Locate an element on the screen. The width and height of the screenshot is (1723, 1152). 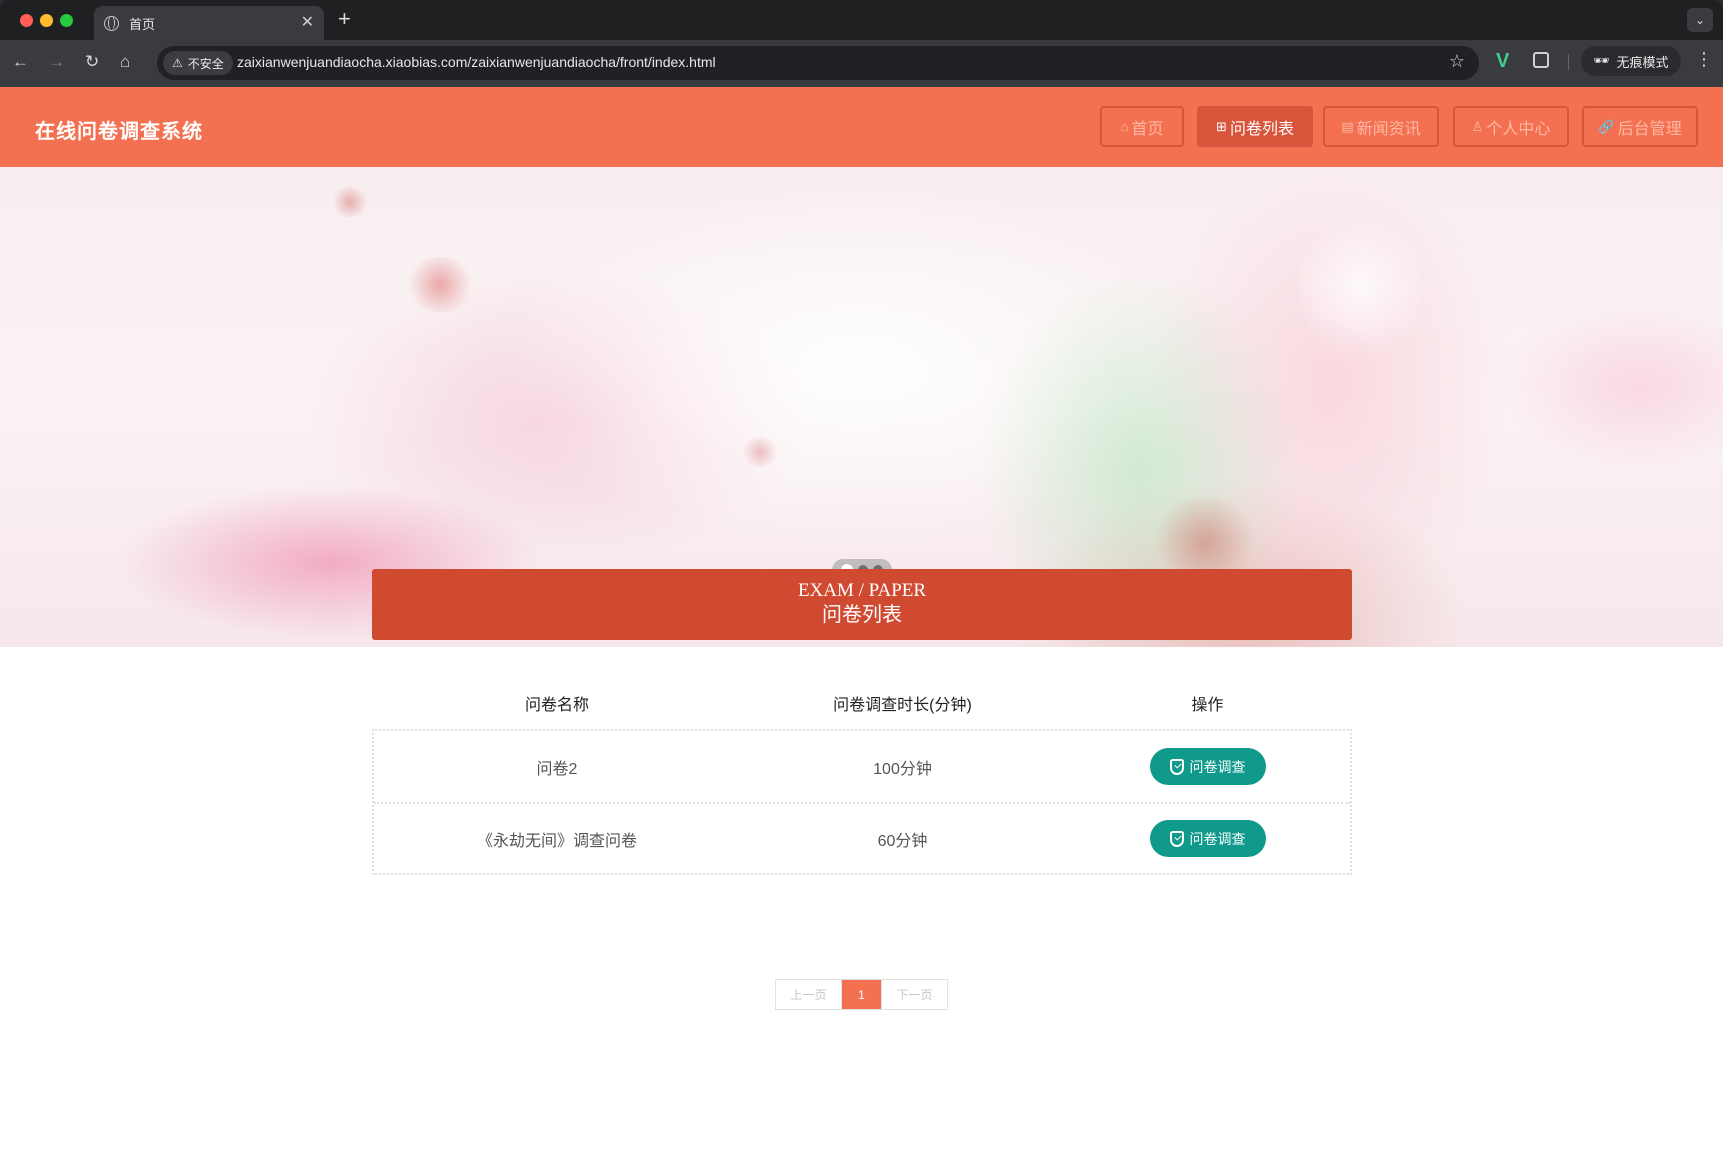
table-row: 《永劫无间》调查问卷 60分钟 问卷调查 is located at coordinates (862, 837).